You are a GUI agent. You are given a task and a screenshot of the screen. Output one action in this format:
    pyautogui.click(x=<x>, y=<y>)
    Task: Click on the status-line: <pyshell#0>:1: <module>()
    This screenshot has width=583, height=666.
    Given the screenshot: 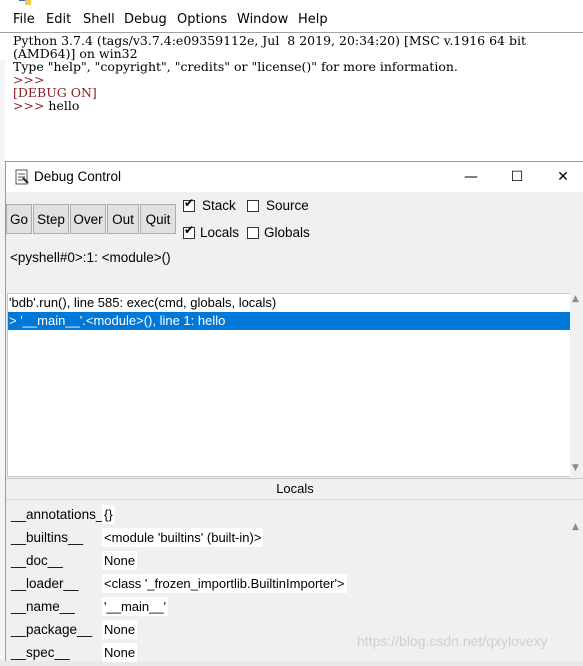 What is the action you would take?
    pyautogui.click(x=90, y=257)
    